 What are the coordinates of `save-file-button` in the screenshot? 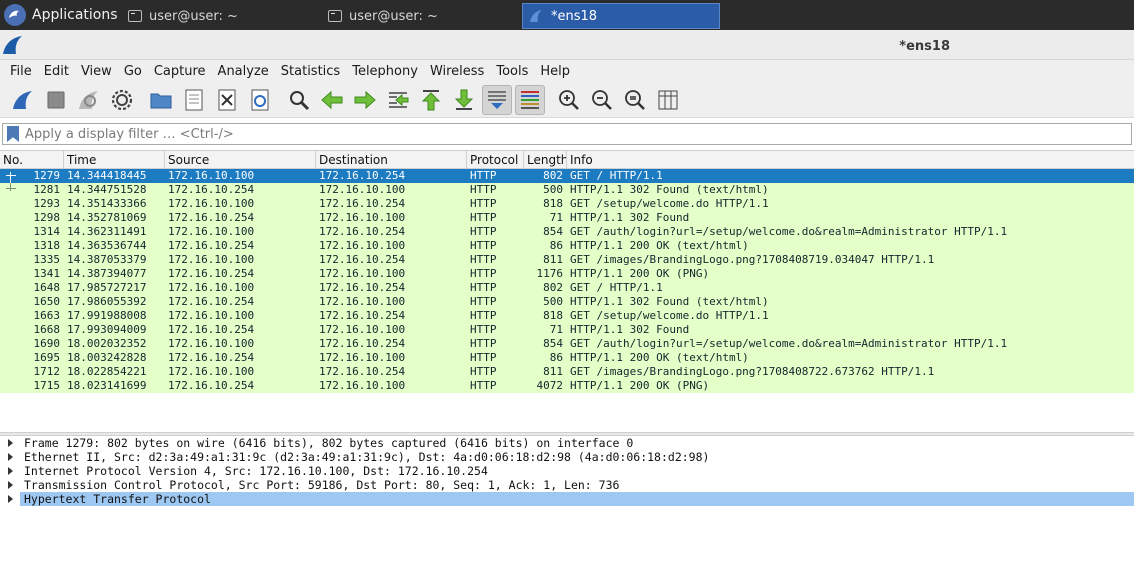 It's located at (194, 100).